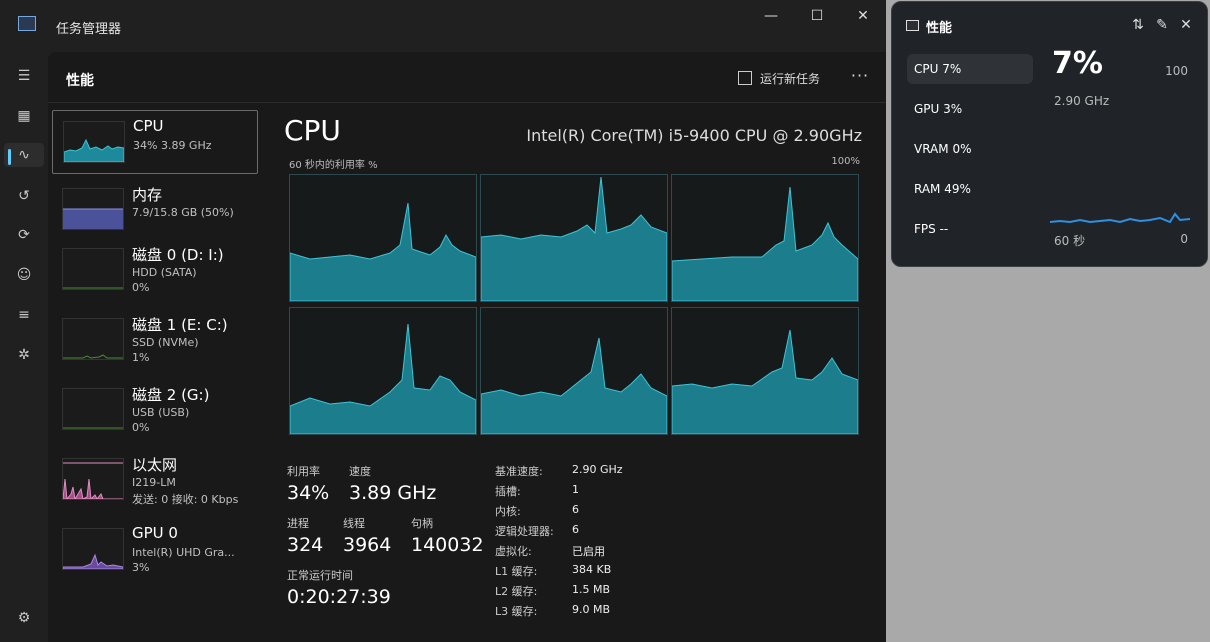 The width and height of the screenshot is (1210, 642). What do you see at coordinates (93, 479) in the screenshot?
I see `ethernet-thumbnail` at bounding box center [93, 479].